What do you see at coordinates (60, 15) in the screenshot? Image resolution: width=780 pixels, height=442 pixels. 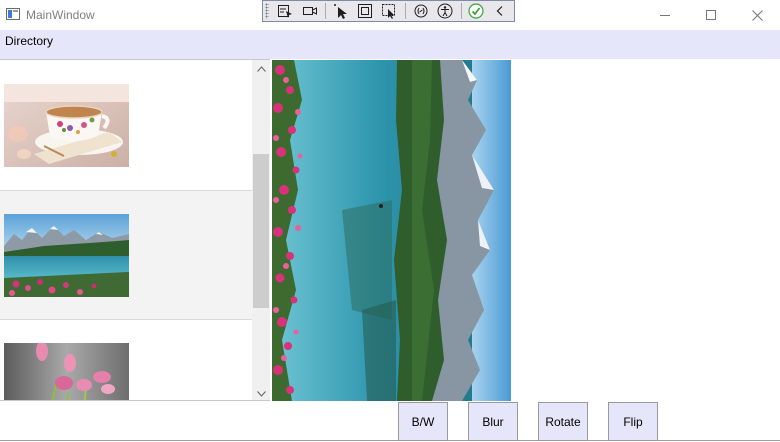 I see `window-title: MainWindow` at bounding box center [60, 15].